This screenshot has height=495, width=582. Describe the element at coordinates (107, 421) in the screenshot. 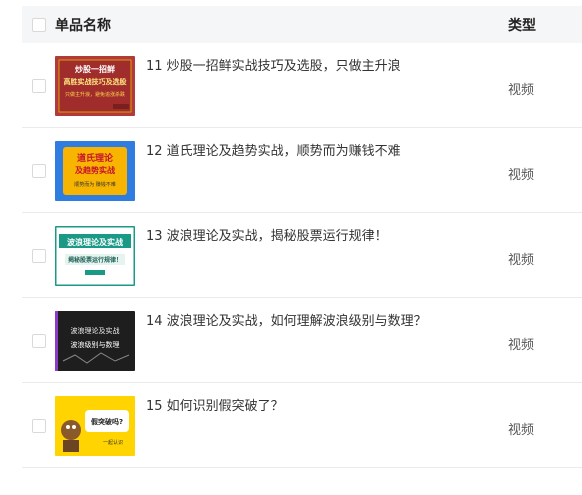

I see `thumb-line-1: 假突破吗?` at that location.